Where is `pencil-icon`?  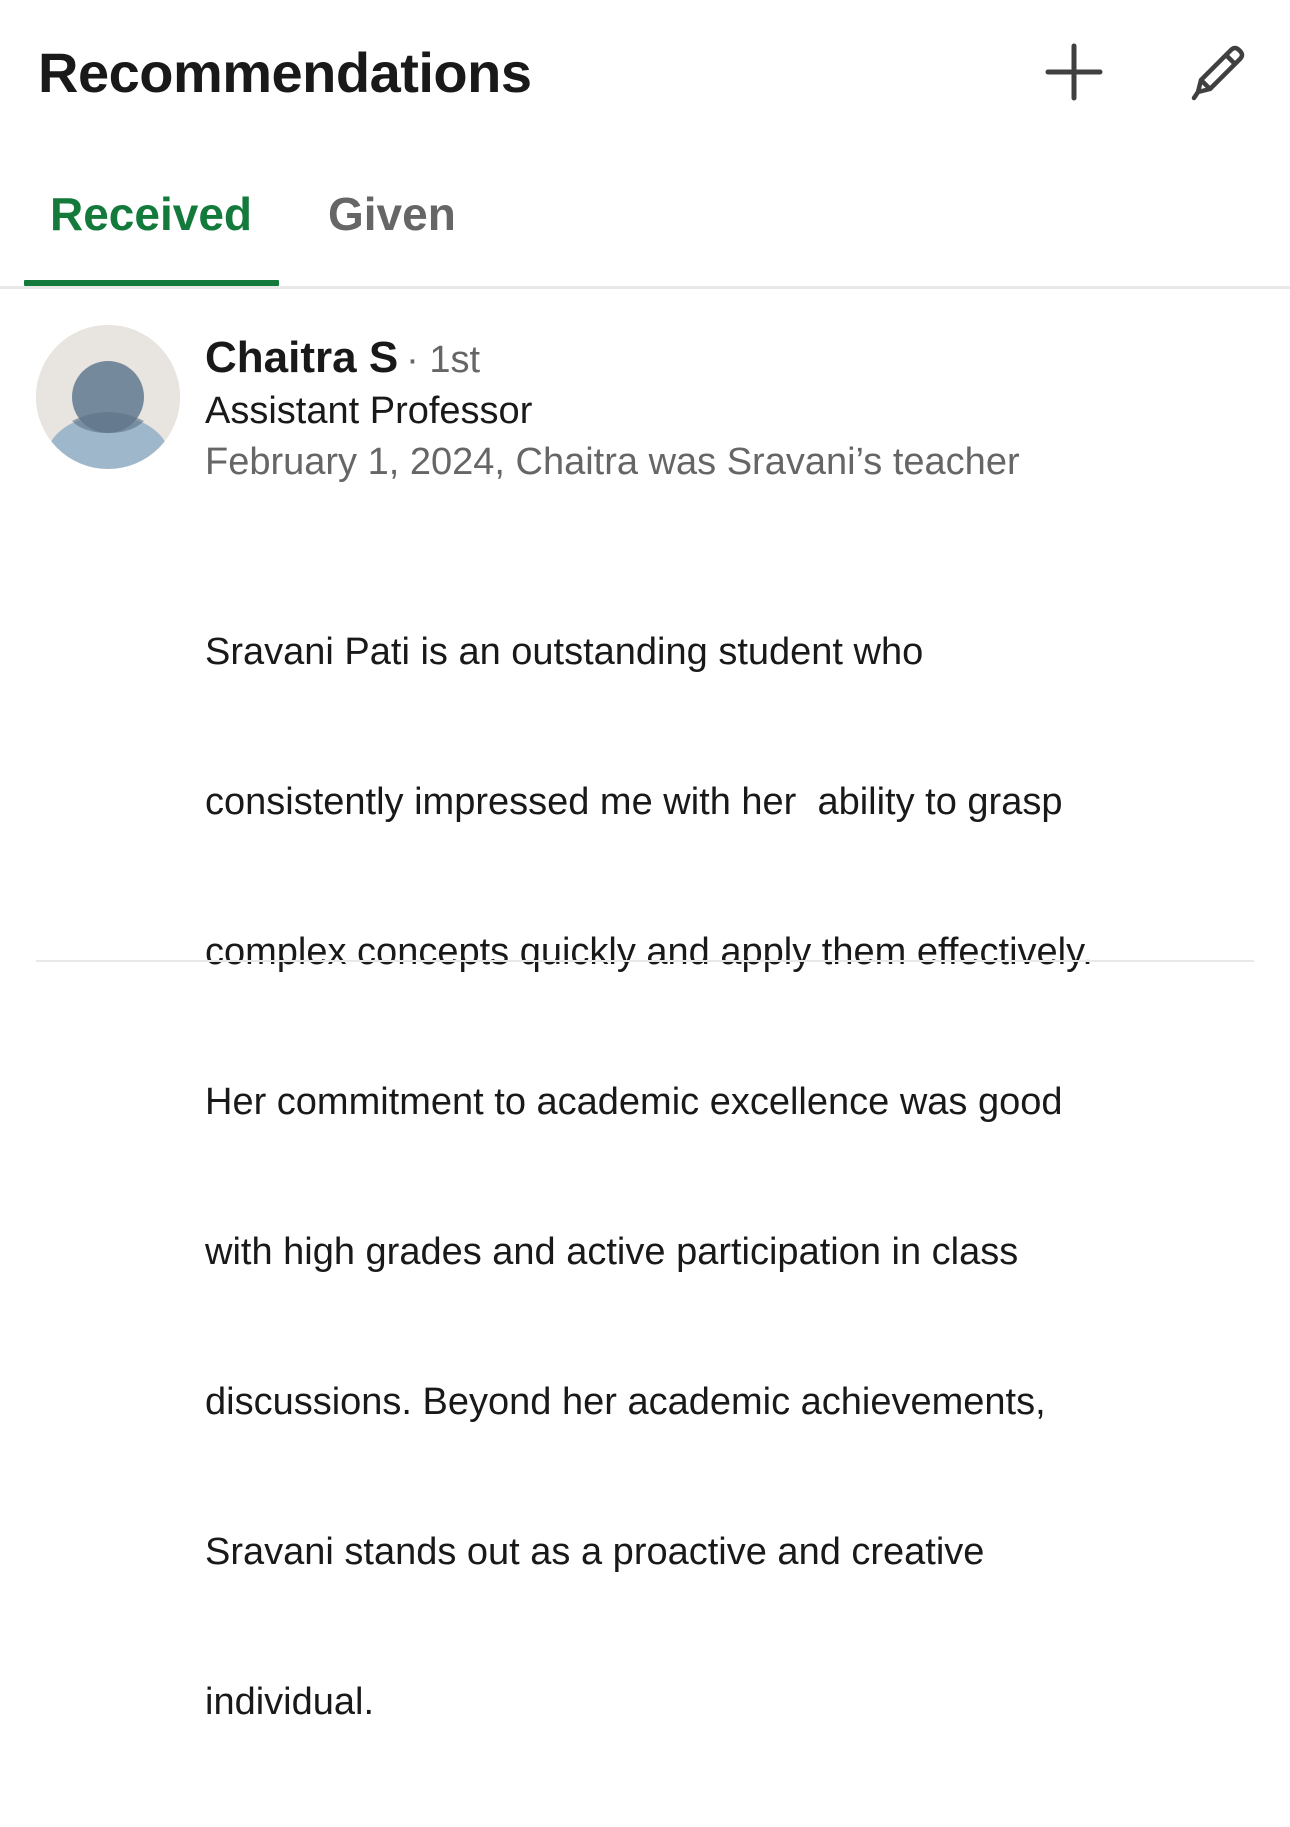 pencil-icon is located at coordinates (1218, 73).